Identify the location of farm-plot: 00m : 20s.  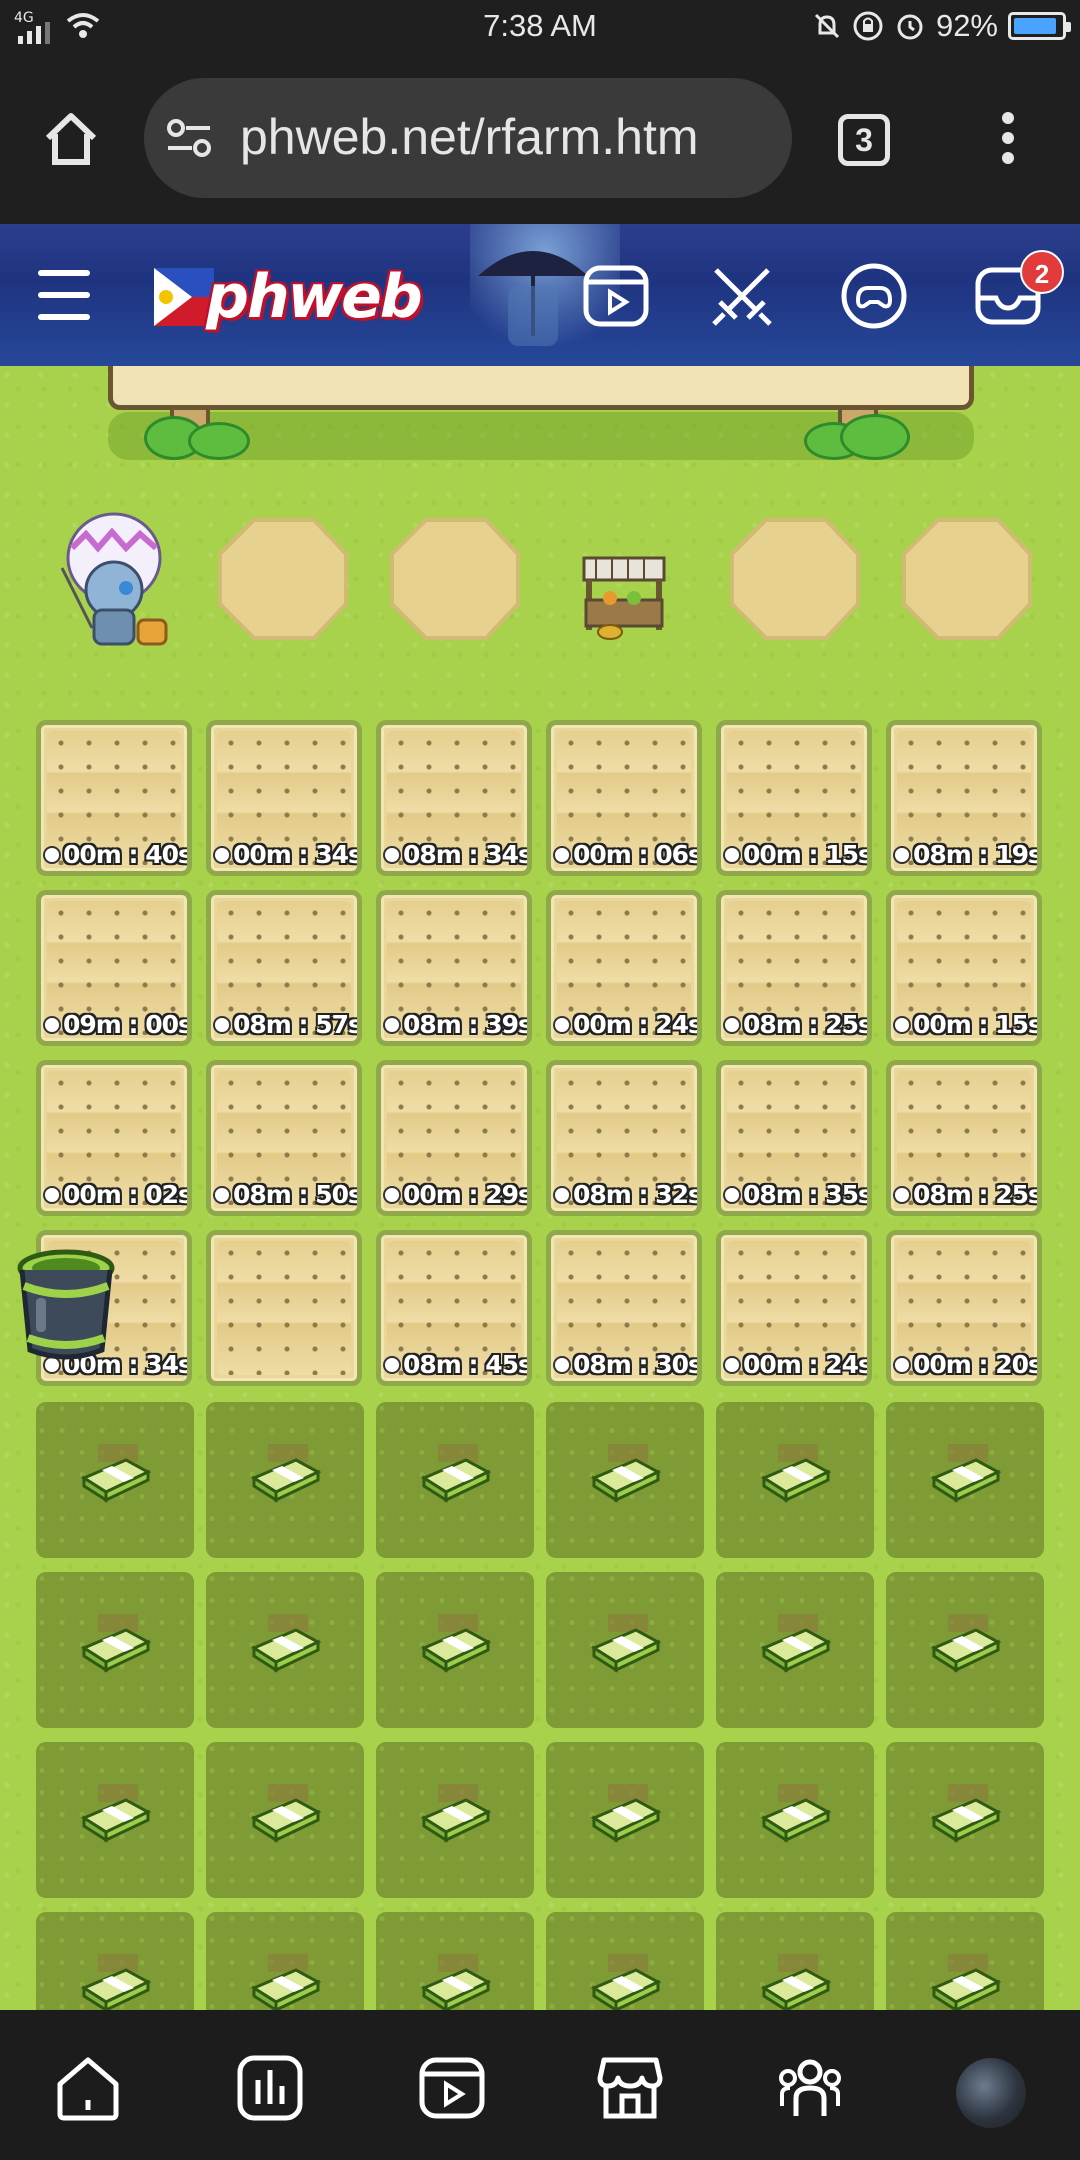
(964, 1308).